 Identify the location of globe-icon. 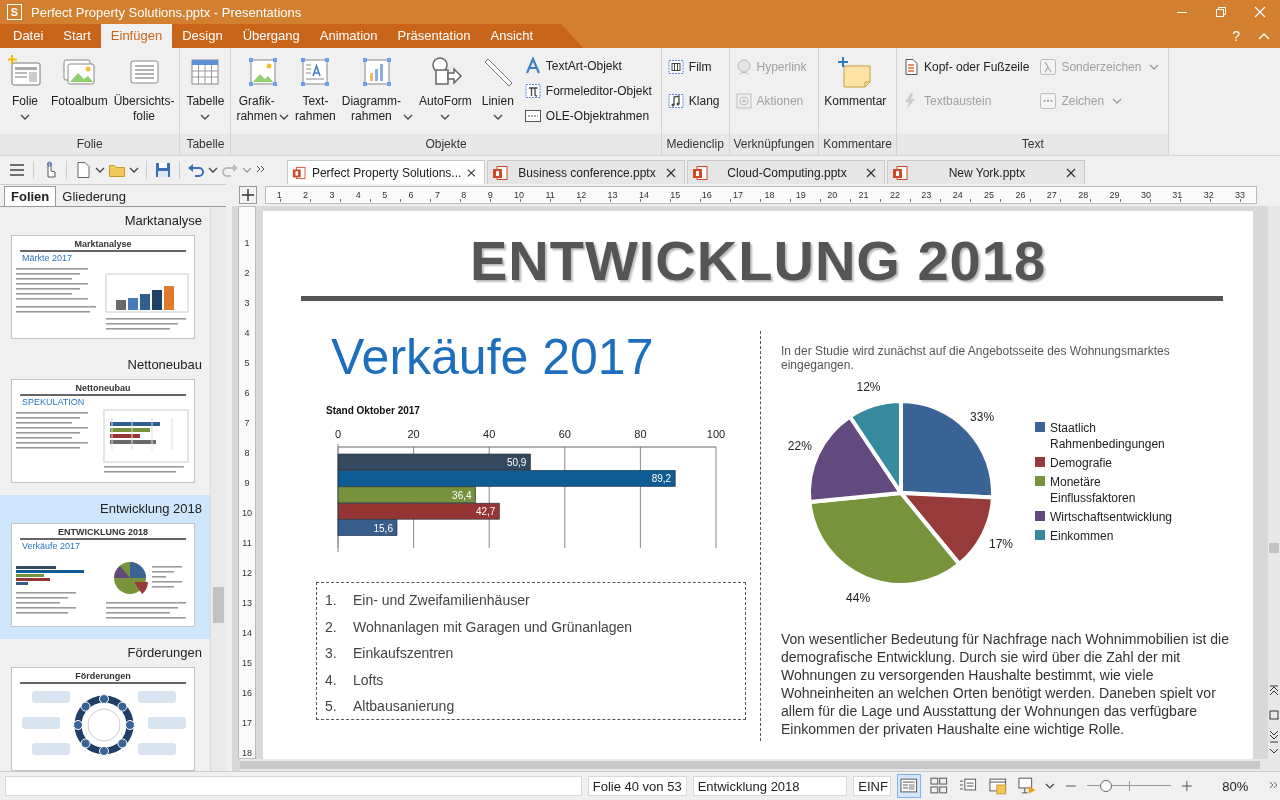
(743, 67).